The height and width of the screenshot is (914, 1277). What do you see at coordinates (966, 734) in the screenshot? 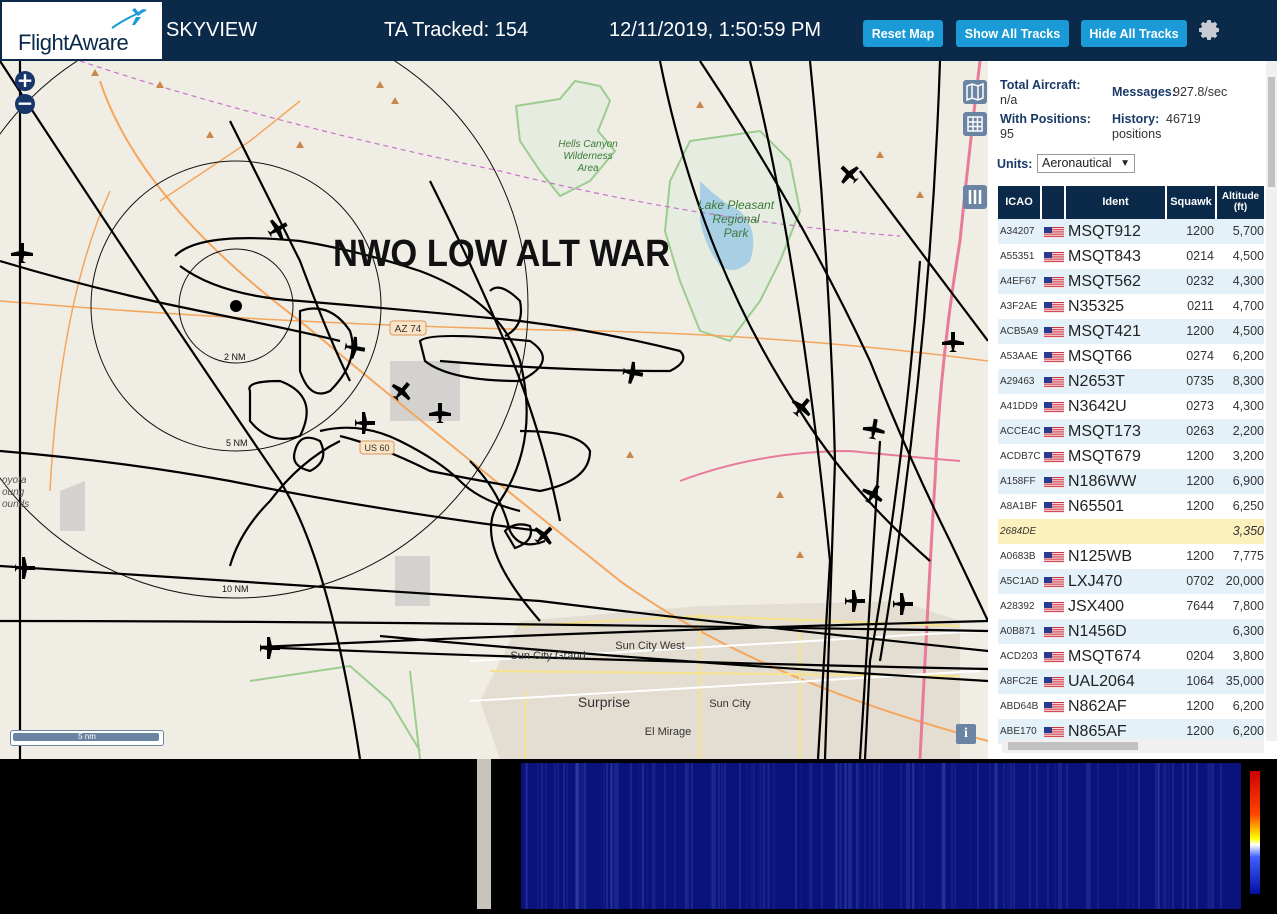
I see `map-info-button: i` at bounding box center [966, 734].